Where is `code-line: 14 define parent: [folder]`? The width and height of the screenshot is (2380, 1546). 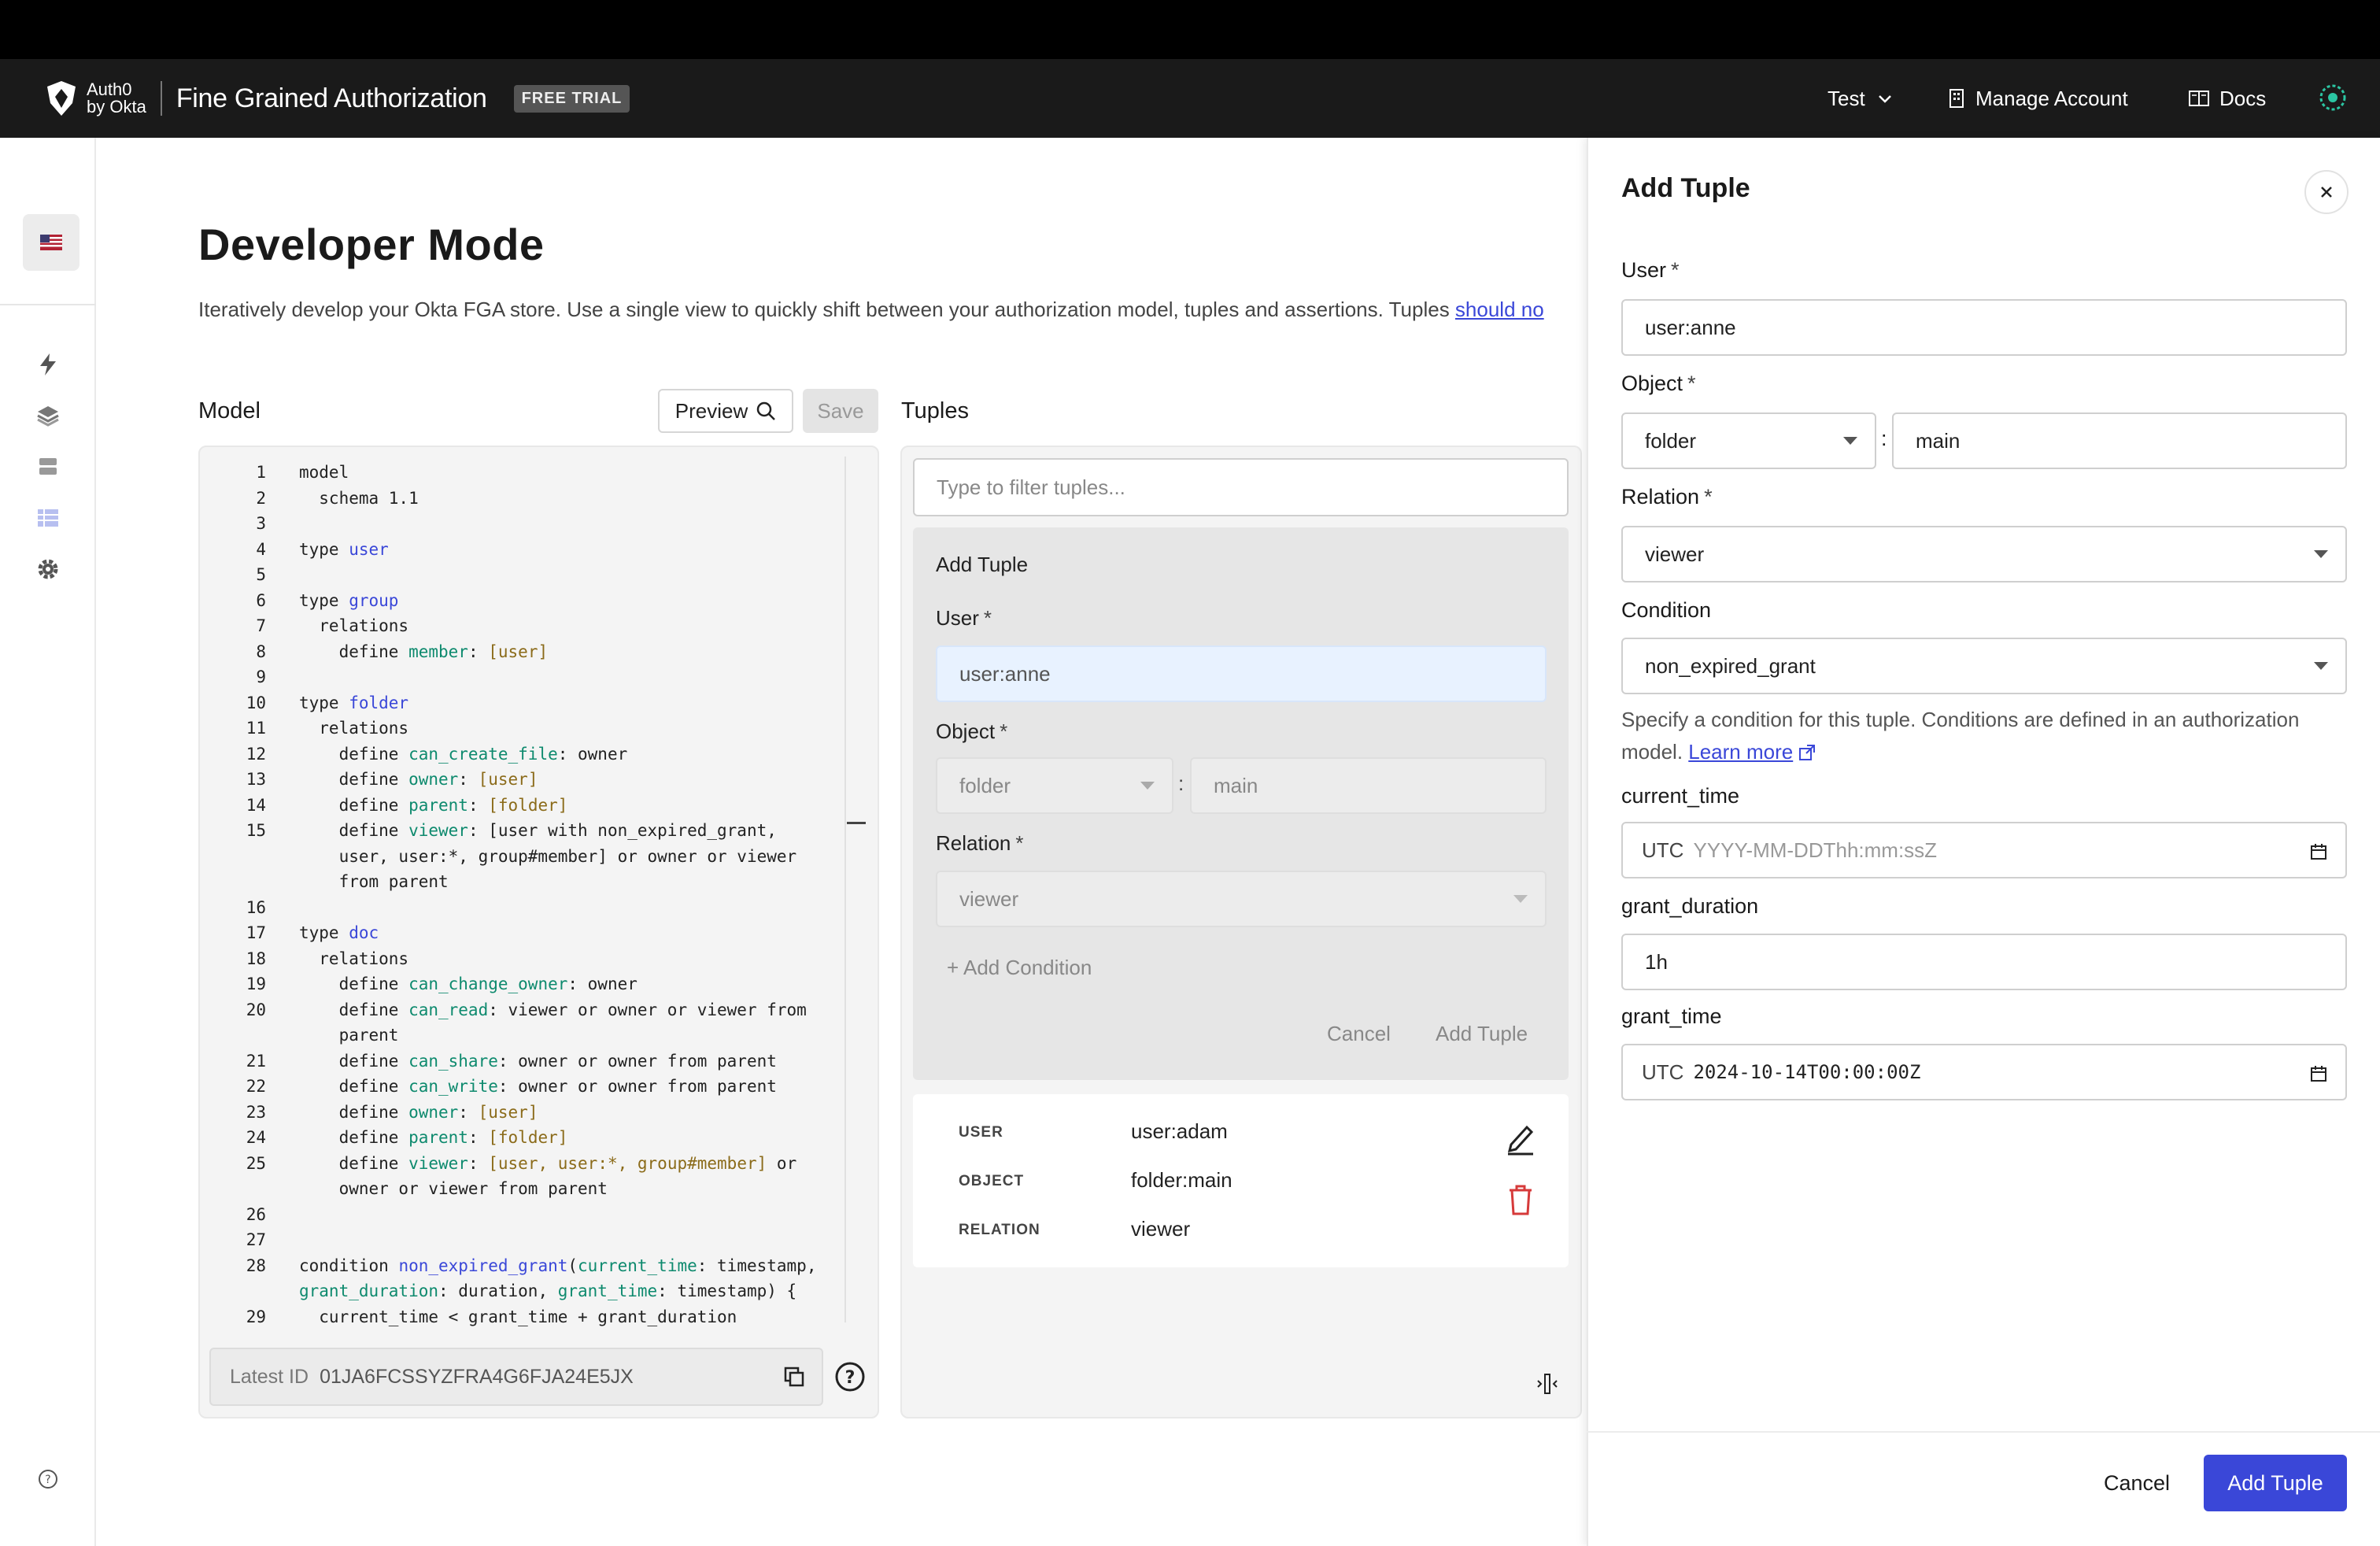 code-line: 14 define parent: [folder] is located at coordinates (530, 806).